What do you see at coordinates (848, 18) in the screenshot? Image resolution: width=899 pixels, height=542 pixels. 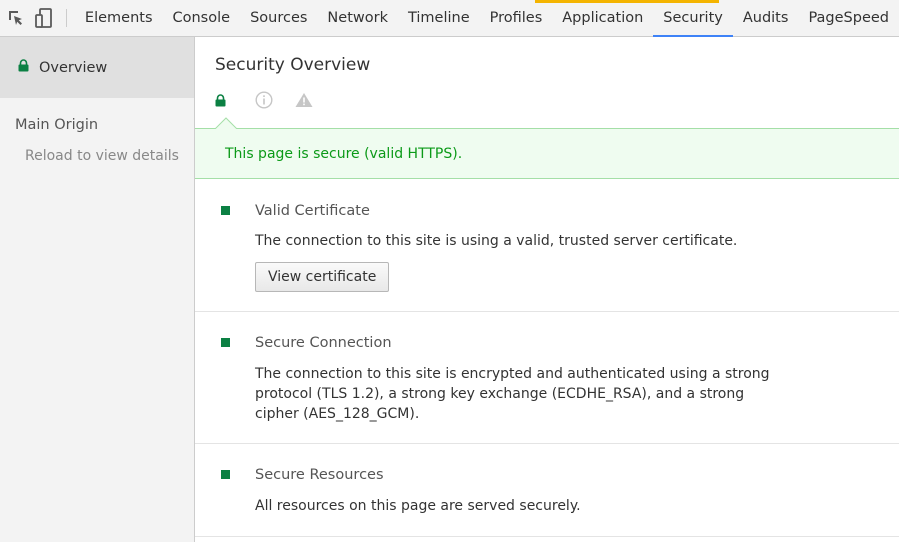 I see `tab-pagespeed: PageSpeed` at bounding box center [848, 18].